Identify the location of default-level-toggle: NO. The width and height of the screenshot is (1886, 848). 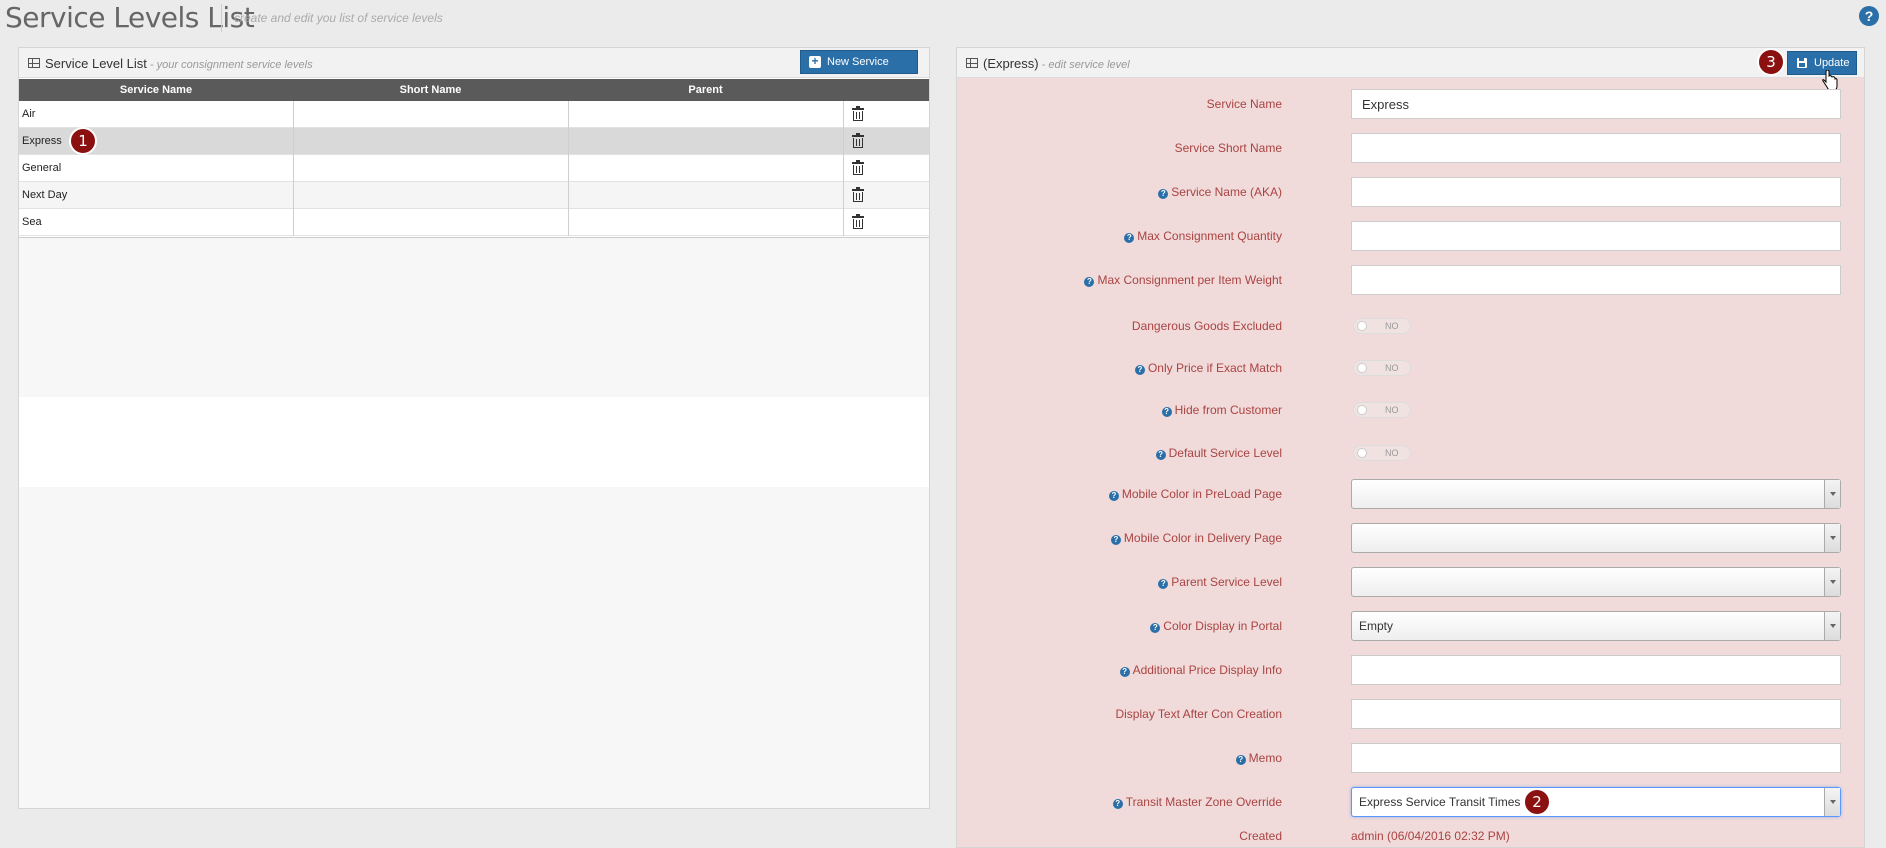
(1382, 453).